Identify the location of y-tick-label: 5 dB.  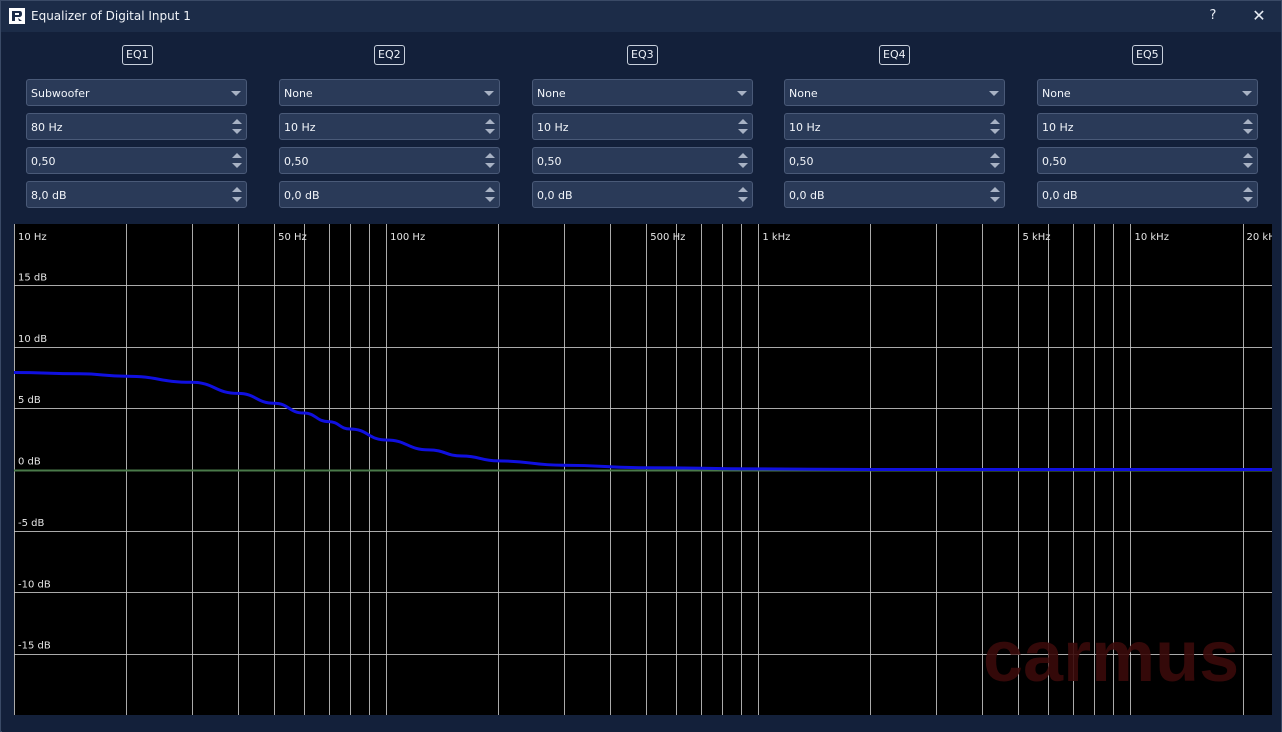
(29, 400).